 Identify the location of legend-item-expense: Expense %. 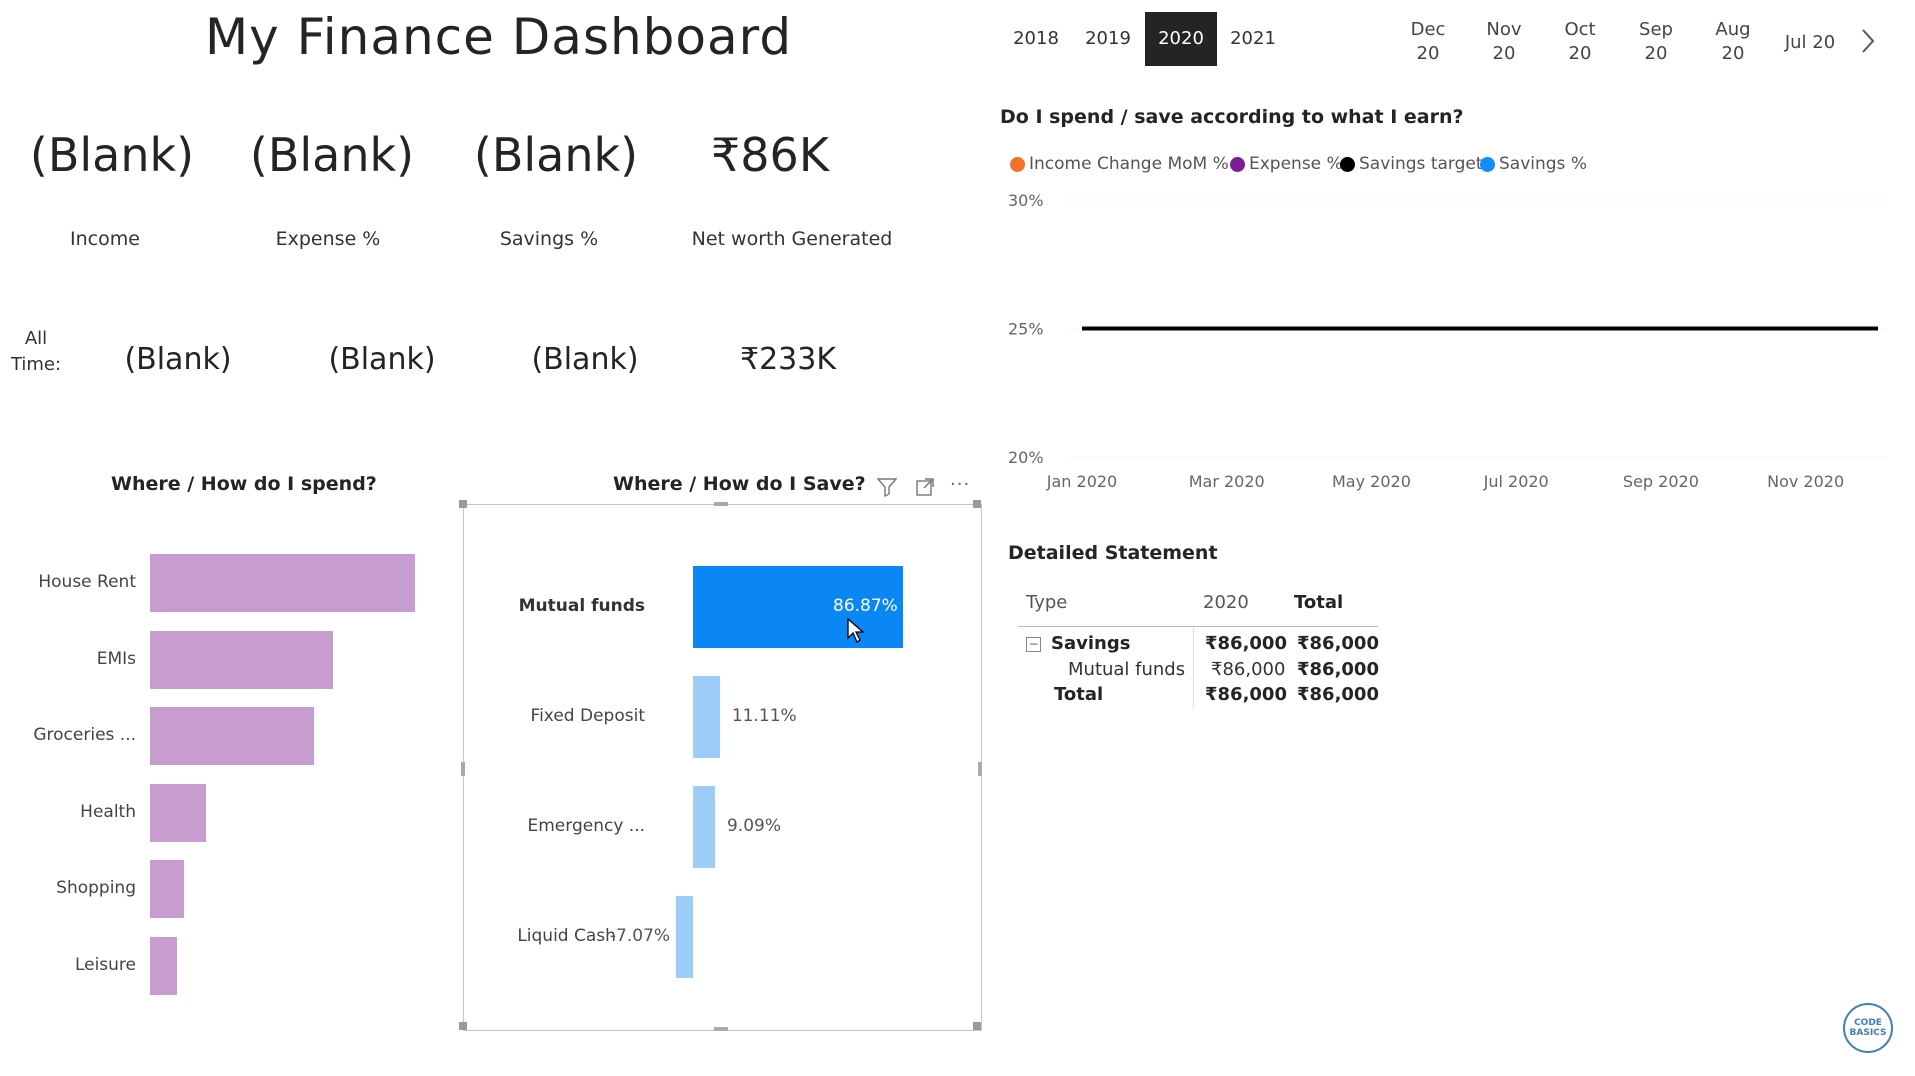
(1286, 164).